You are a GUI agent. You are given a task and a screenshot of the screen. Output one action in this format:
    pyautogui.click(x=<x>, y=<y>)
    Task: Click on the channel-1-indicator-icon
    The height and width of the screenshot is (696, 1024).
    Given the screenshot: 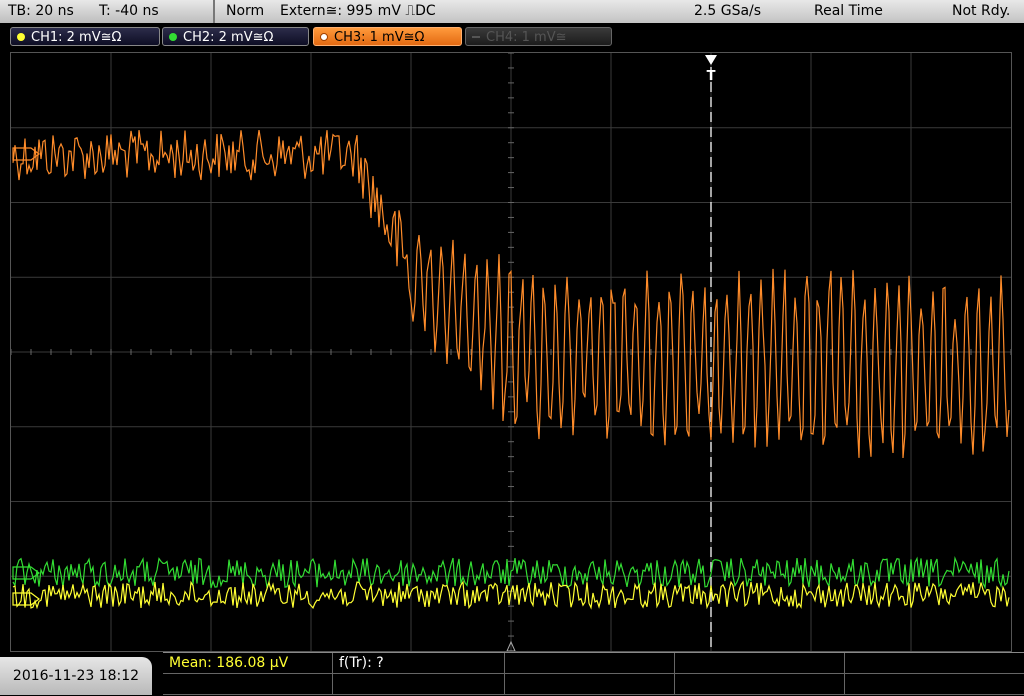 What is the action you would take?
    pyautogui.click(x=21, y=37)
    